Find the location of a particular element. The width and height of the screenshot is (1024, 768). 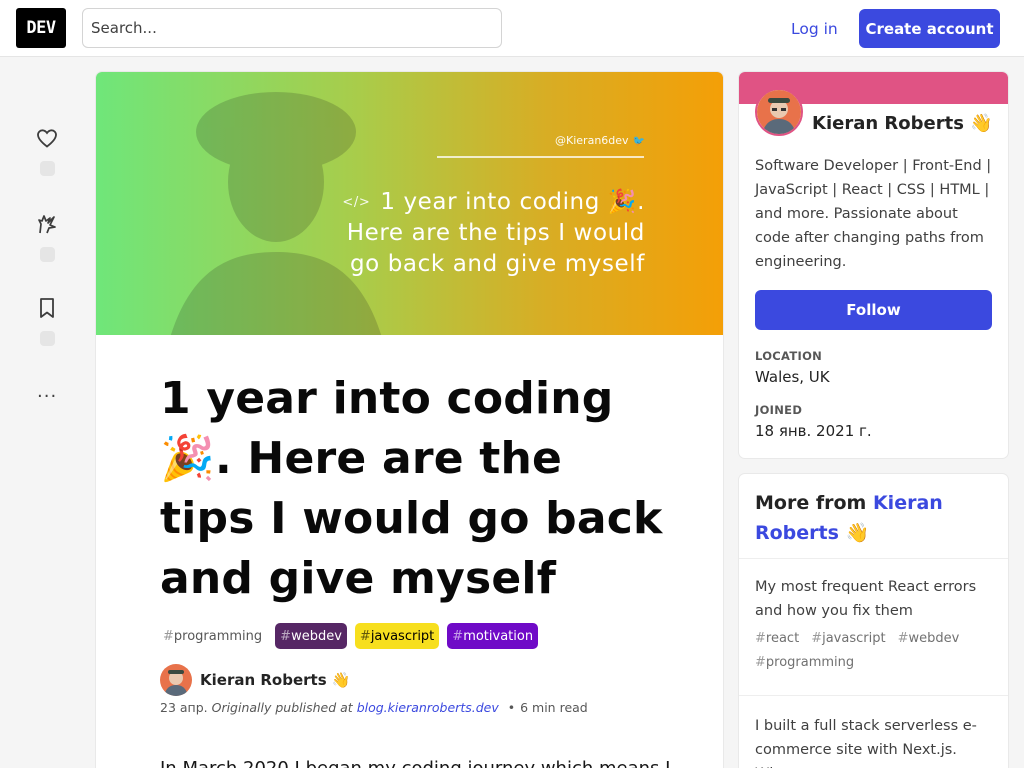

profile-name: Kieran Roberts 👋 is located at coordinates (902, 123).